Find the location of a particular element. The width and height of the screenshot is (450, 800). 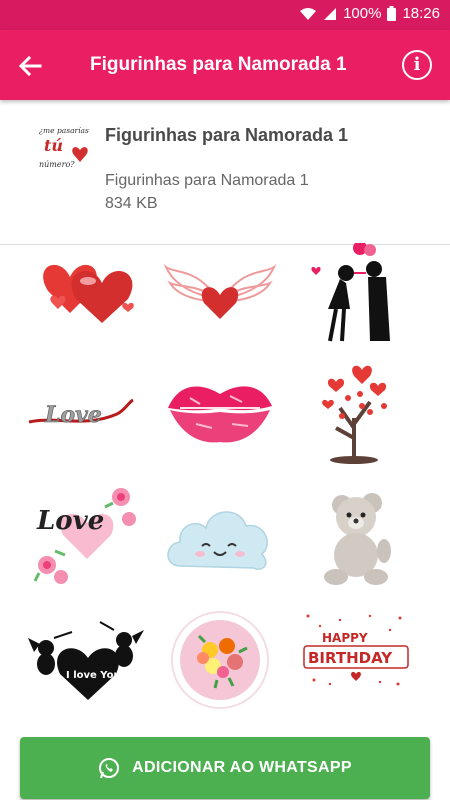

battery-percent: 100% is located at coordinates (362, 13).